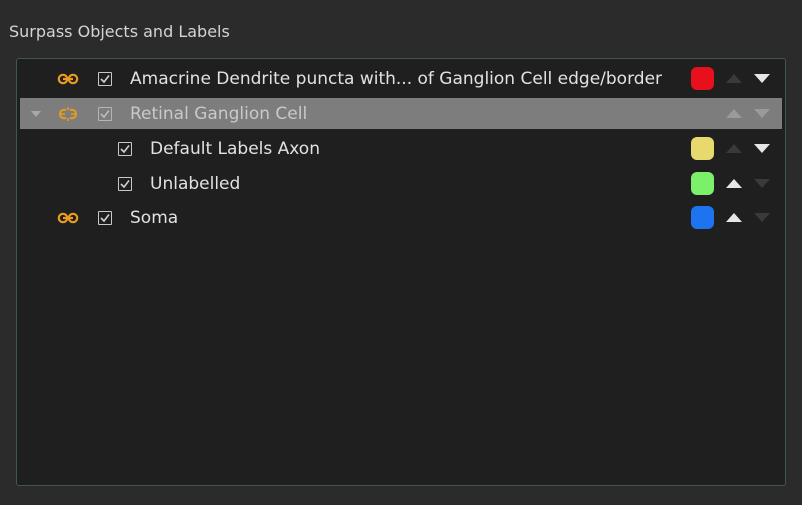  What do you see at coordinates (235, 148) in the screenshot?
I see `tree-row-label: Default Labels Axon` at bounding box center [235, 148].